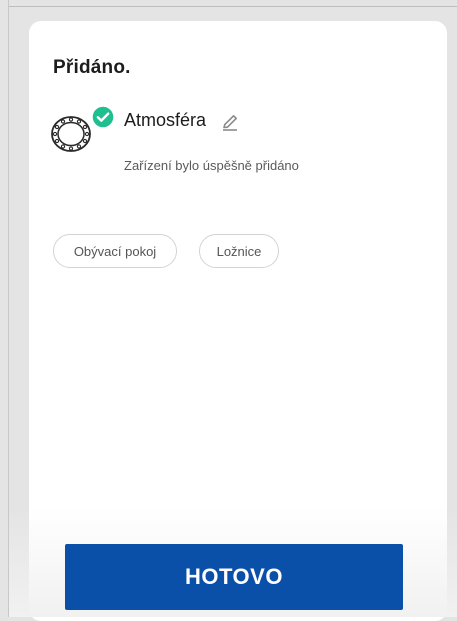 The image size is (457, 621). Describe the element at coordinates (92, 67) in the screenshot. I see `page-title: Přidáno.` at that location.